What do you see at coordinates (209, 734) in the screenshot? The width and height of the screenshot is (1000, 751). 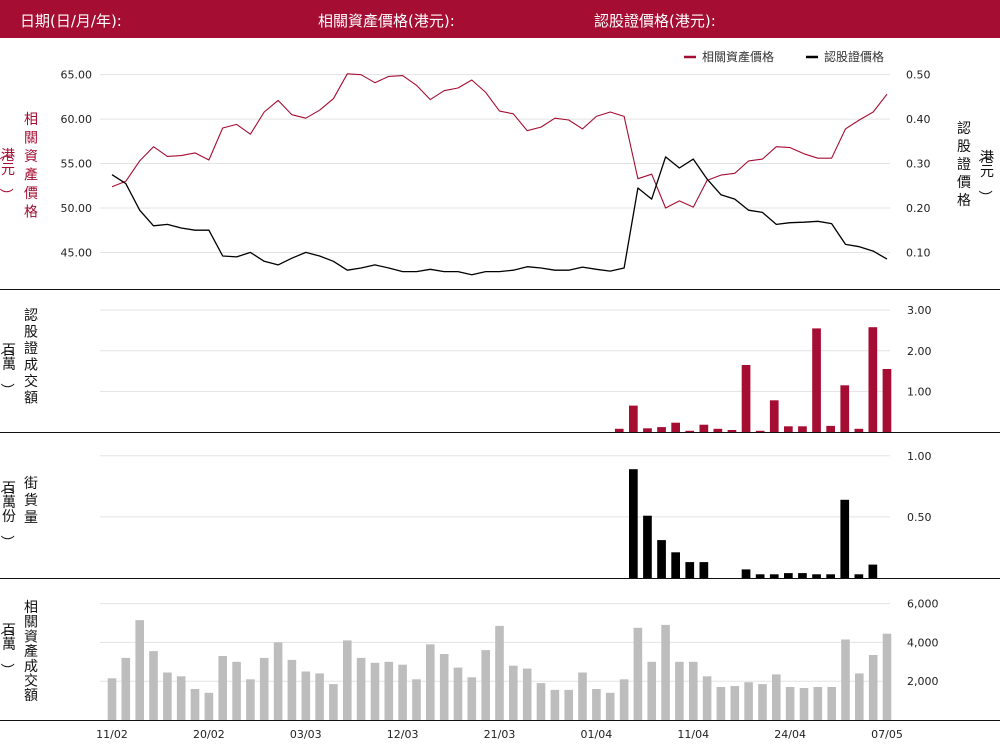 I see `x-tick-label: 20/02` at bounding box center [209, 734].